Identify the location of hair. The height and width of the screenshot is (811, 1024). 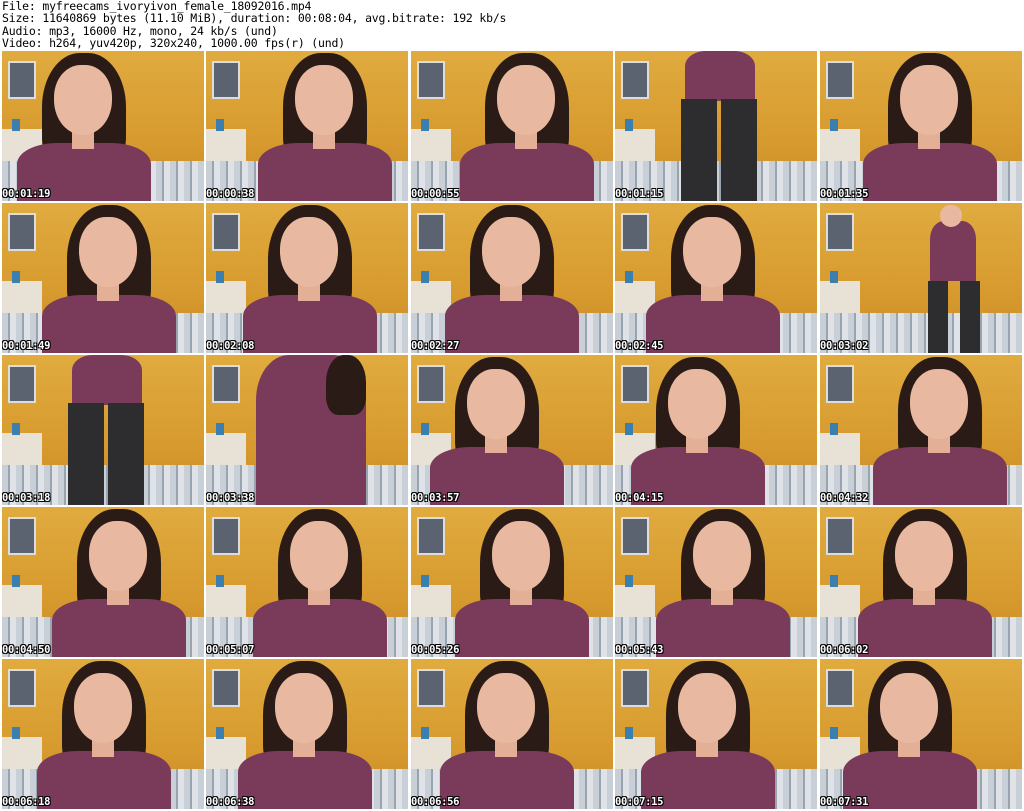
(346, 385).